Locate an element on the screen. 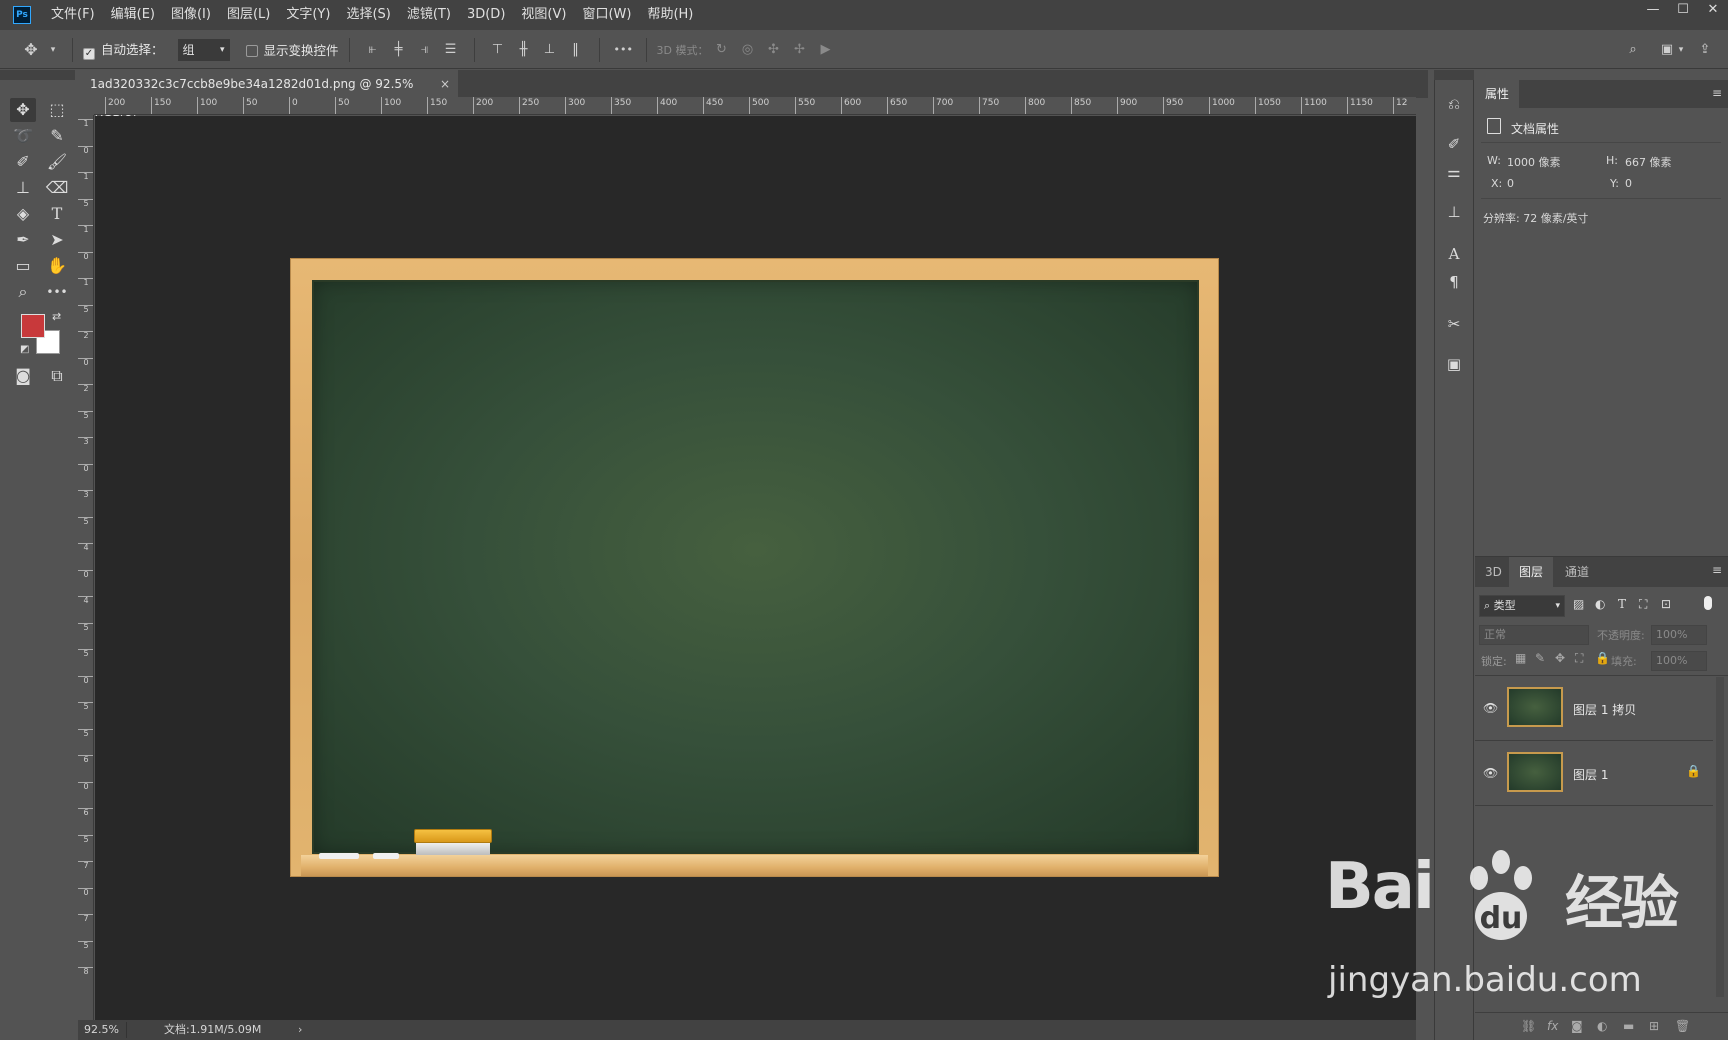 The height and width of the screenshot is (1040, 1728). distribute-vertical-icon: ‖ is located at coordinates (576, 50).